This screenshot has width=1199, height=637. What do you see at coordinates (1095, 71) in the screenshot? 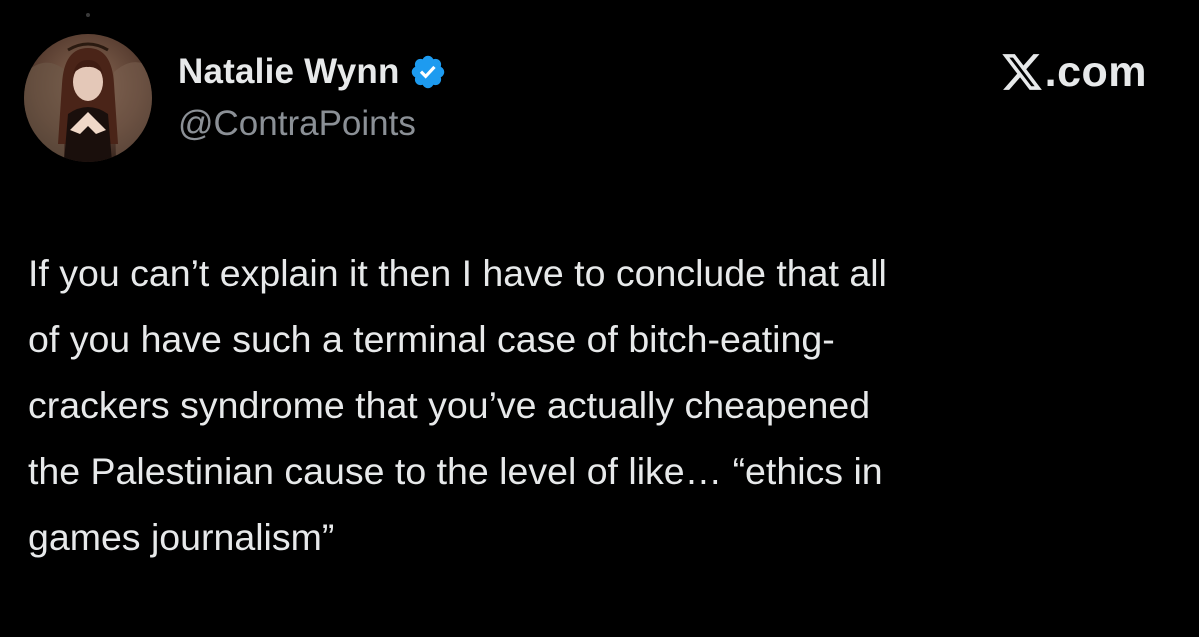
I see `brand-suffix: .com` at bounding box center [1095, 71].